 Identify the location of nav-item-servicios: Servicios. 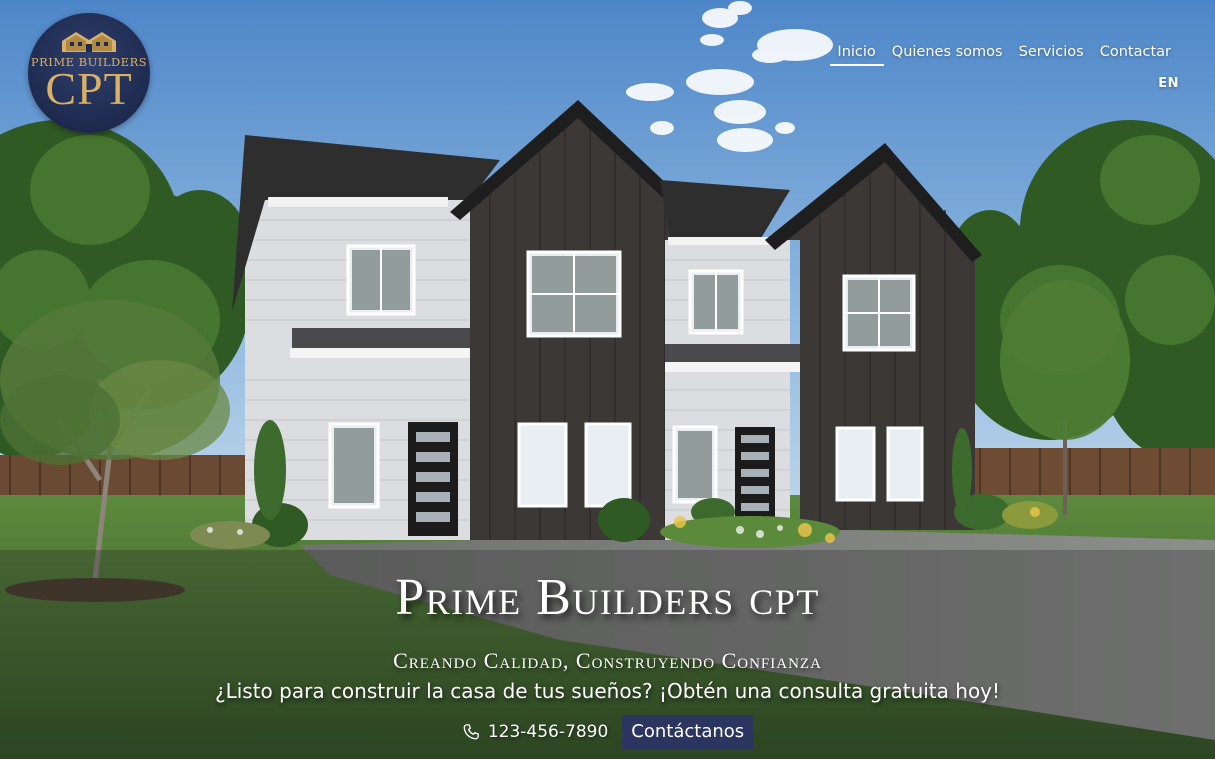
(1051, 55).